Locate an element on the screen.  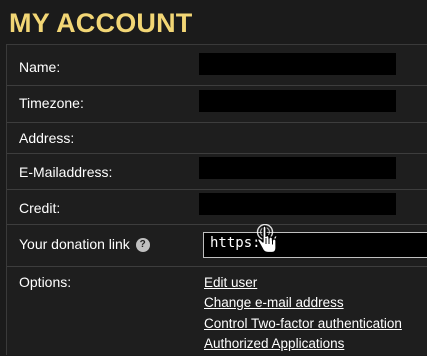
options-label: Options: is located at coordinates (45, 282).